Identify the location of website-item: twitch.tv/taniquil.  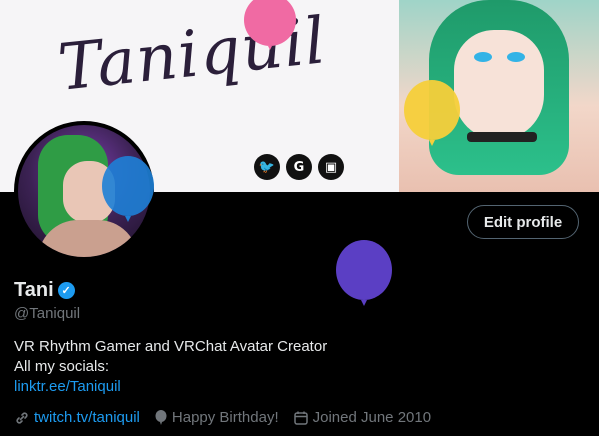
(77, 417).